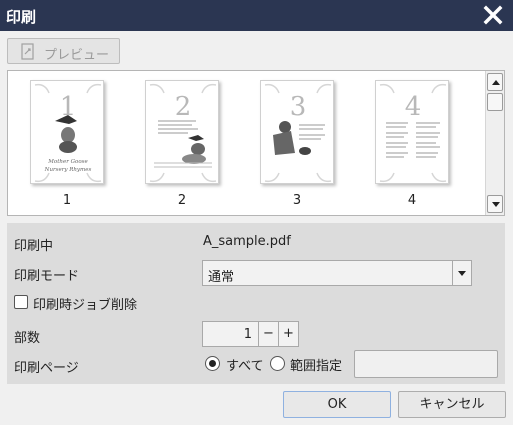 This screenshot has height=425, width=513. Describe the element at coordinates (67, 200) in the screenshot. I see `page-thumbnail-1-label: 1` at that location.